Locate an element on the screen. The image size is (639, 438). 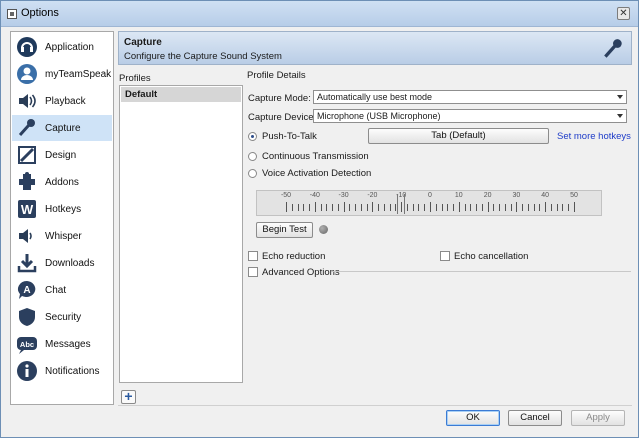
sidebar-item-label: Addons is located at coordinates (62, 182).